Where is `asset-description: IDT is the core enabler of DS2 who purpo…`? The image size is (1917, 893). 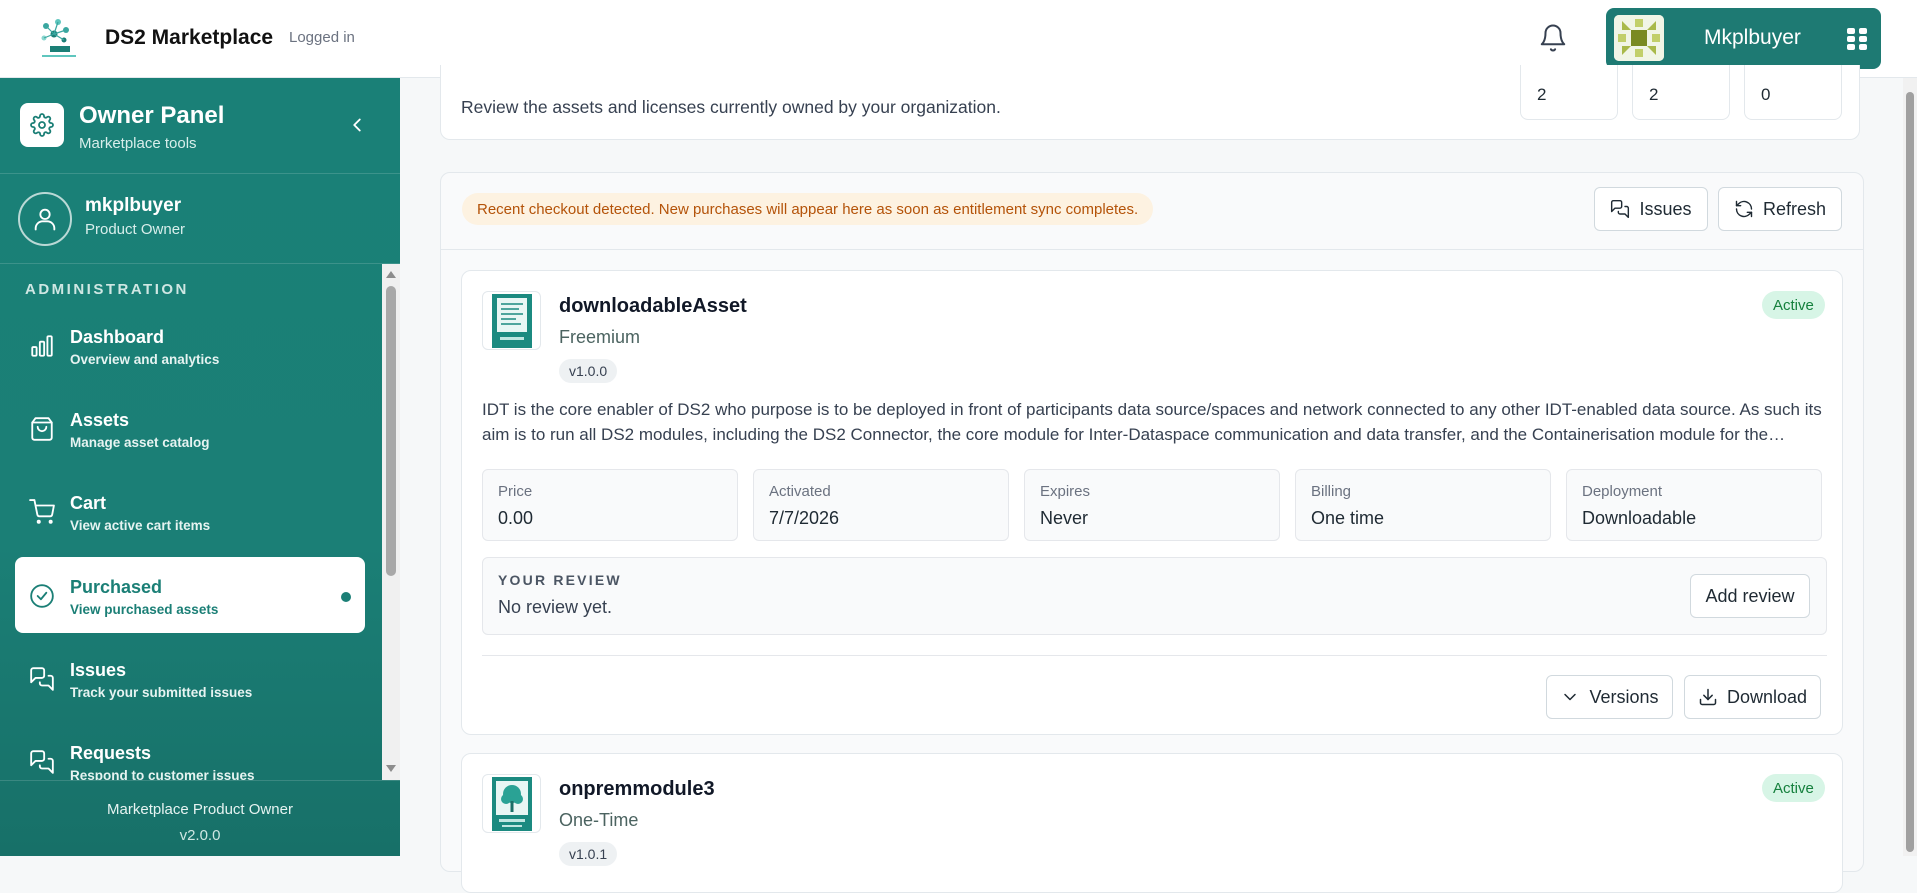 asset-description: IDT is the core enabler of DS2 who purpo… is located at coordinates (1152, 422).